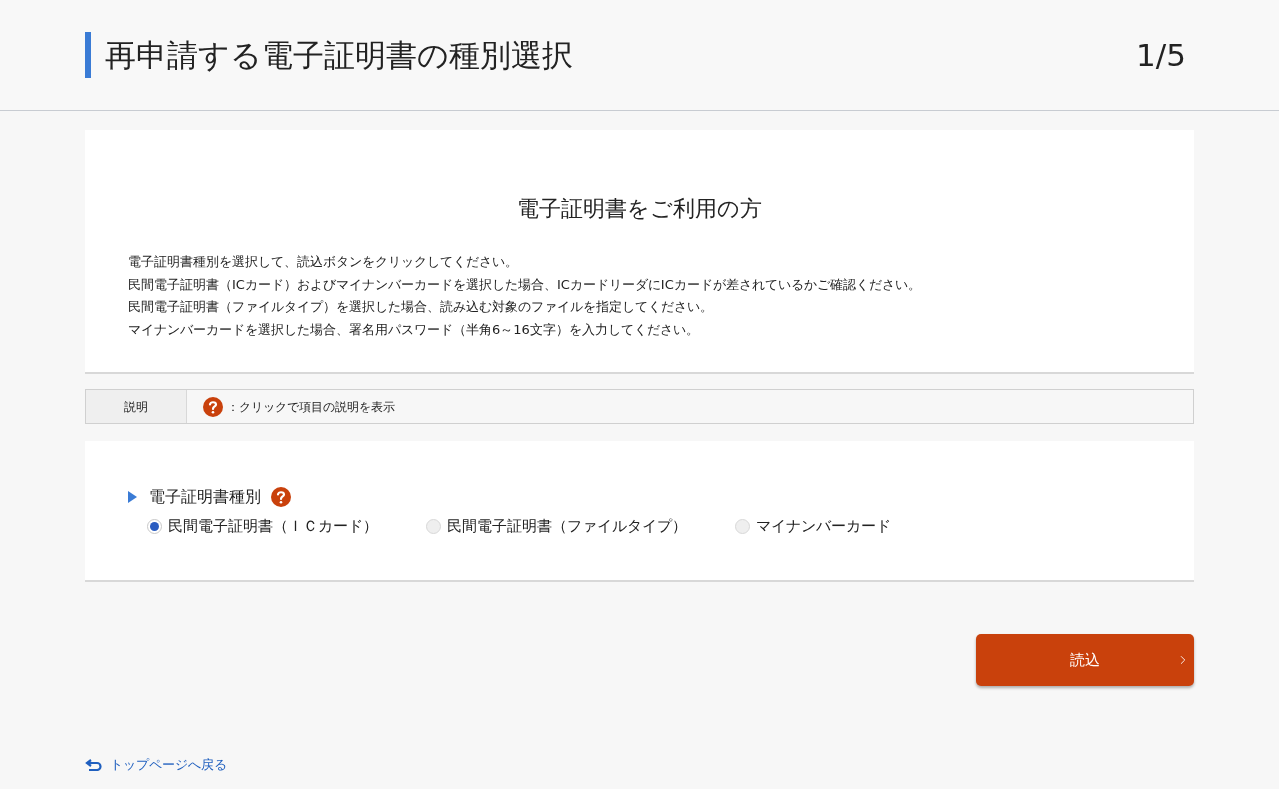 Image resolution: width=1279 pixels, height=789 pixels. What do you see at coordinates (567, 526) in the screenshot?
I see `radio-label: 民間電子証明書（ファイルタイプ）` at bounding box center [567, 526].